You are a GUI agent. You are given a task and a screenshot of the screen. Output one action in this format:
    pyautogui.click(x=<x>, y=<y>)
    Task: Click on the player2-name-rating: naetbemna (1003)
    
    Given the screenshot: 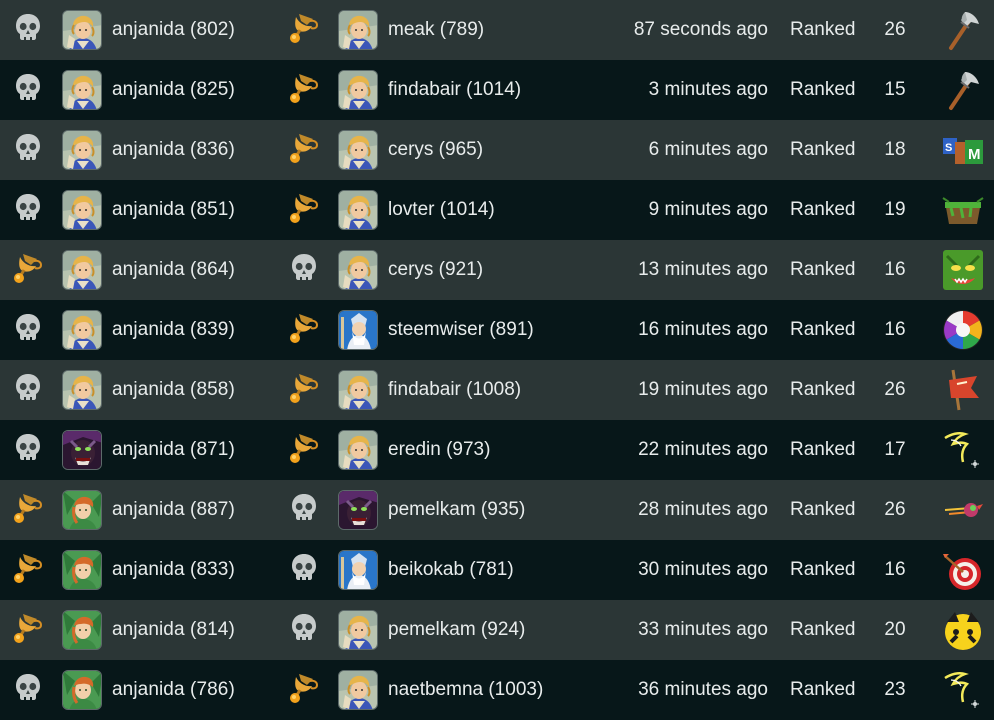 What is the action you would take?
    pyautogui.click(x=465, y=690)
    